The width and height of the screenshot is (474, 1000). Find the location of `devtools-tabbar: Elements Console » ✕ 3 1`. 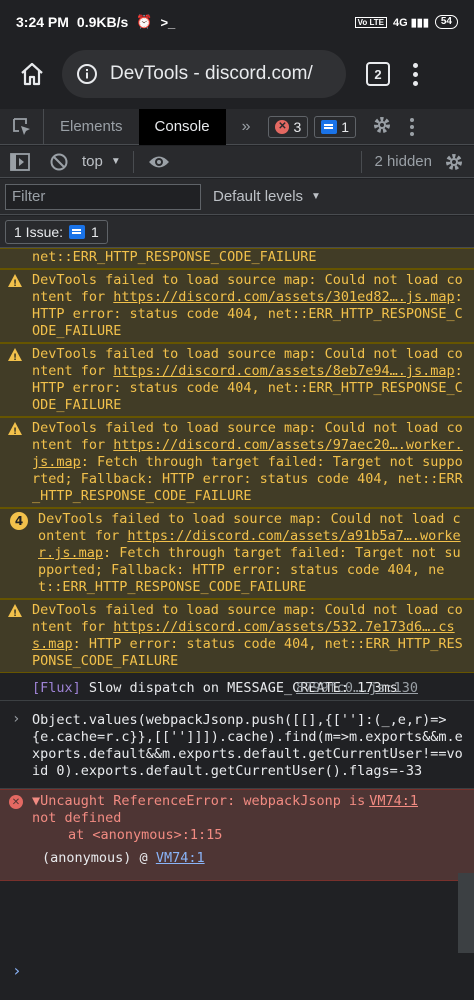

devtools-tabbar: Elements Console » ✕ 3 1 is located at coordinates (237, 126).